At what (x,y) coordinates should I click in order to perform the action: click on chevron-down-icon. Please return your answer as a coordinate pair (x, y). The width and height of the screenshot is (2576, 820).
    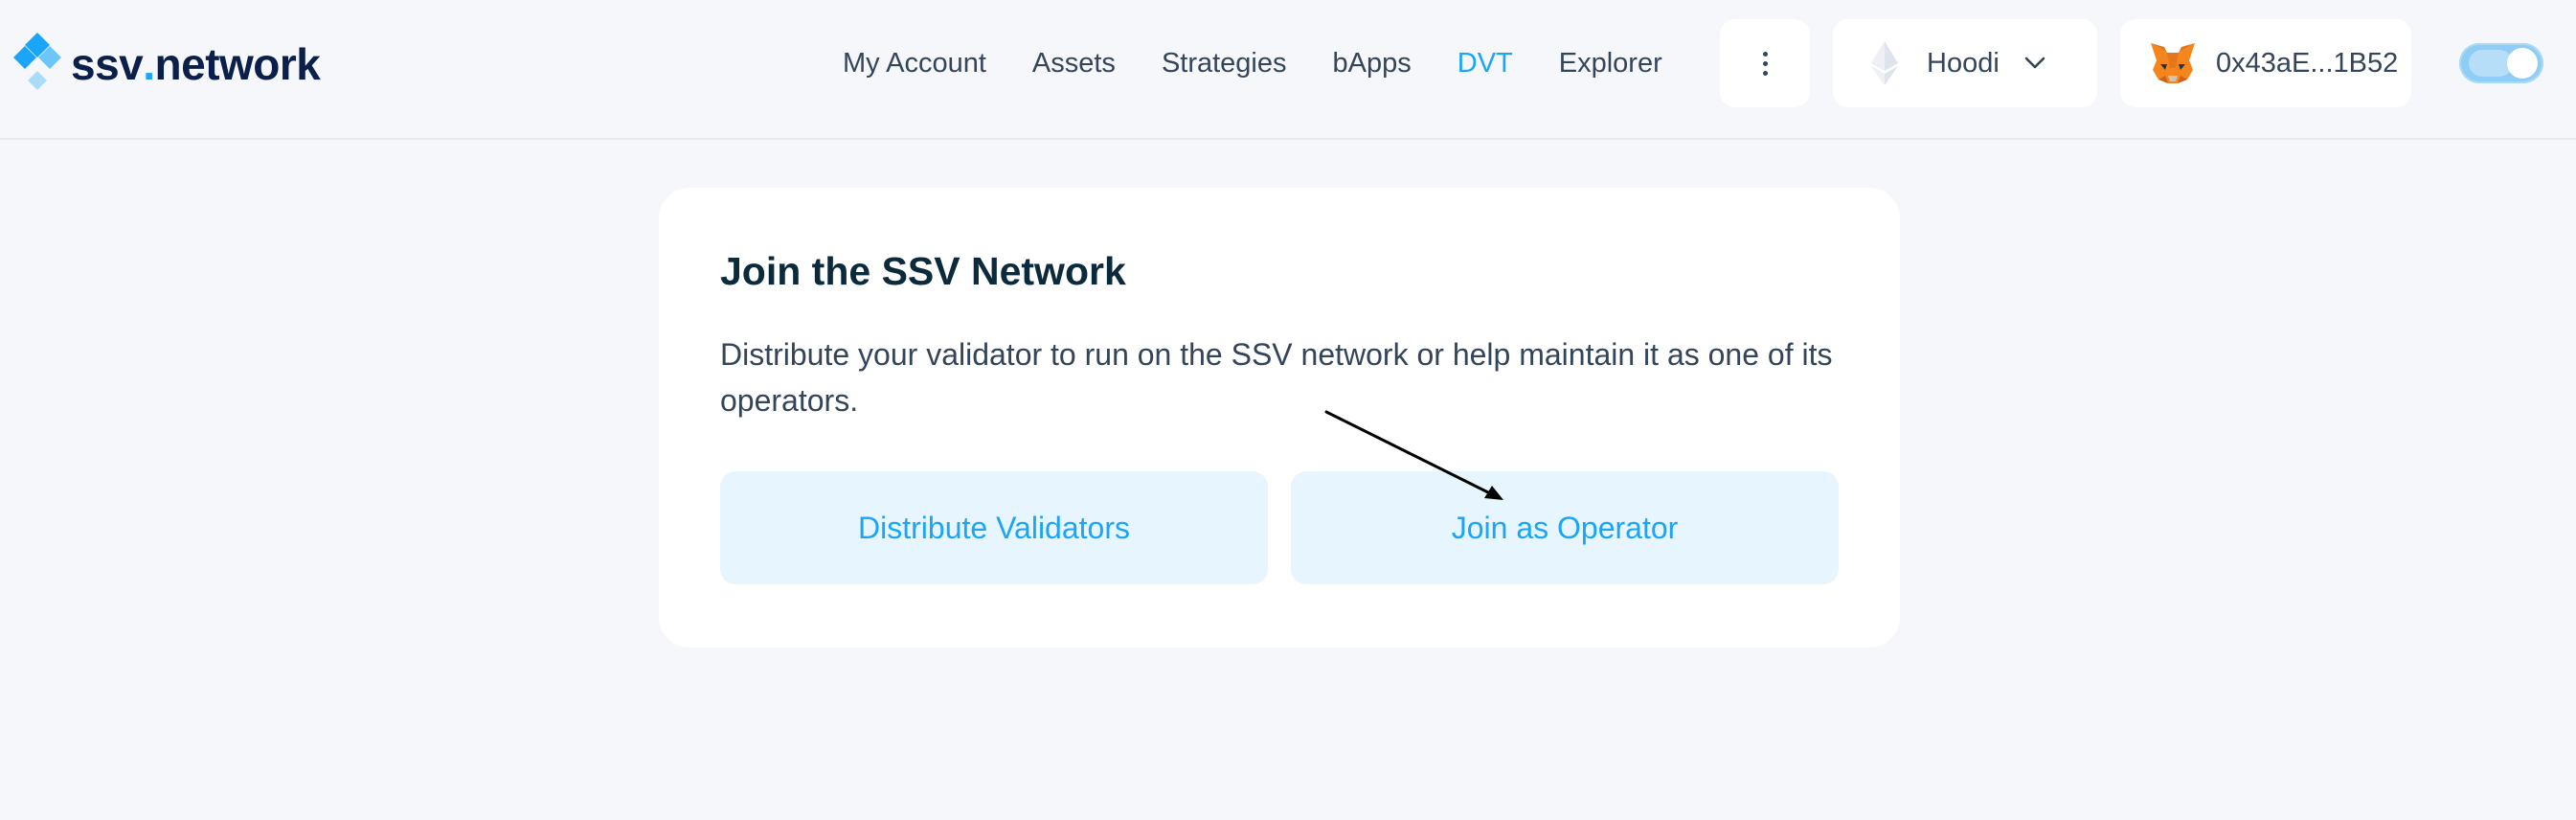
    Looking at the image, I should click on (2034, 63).